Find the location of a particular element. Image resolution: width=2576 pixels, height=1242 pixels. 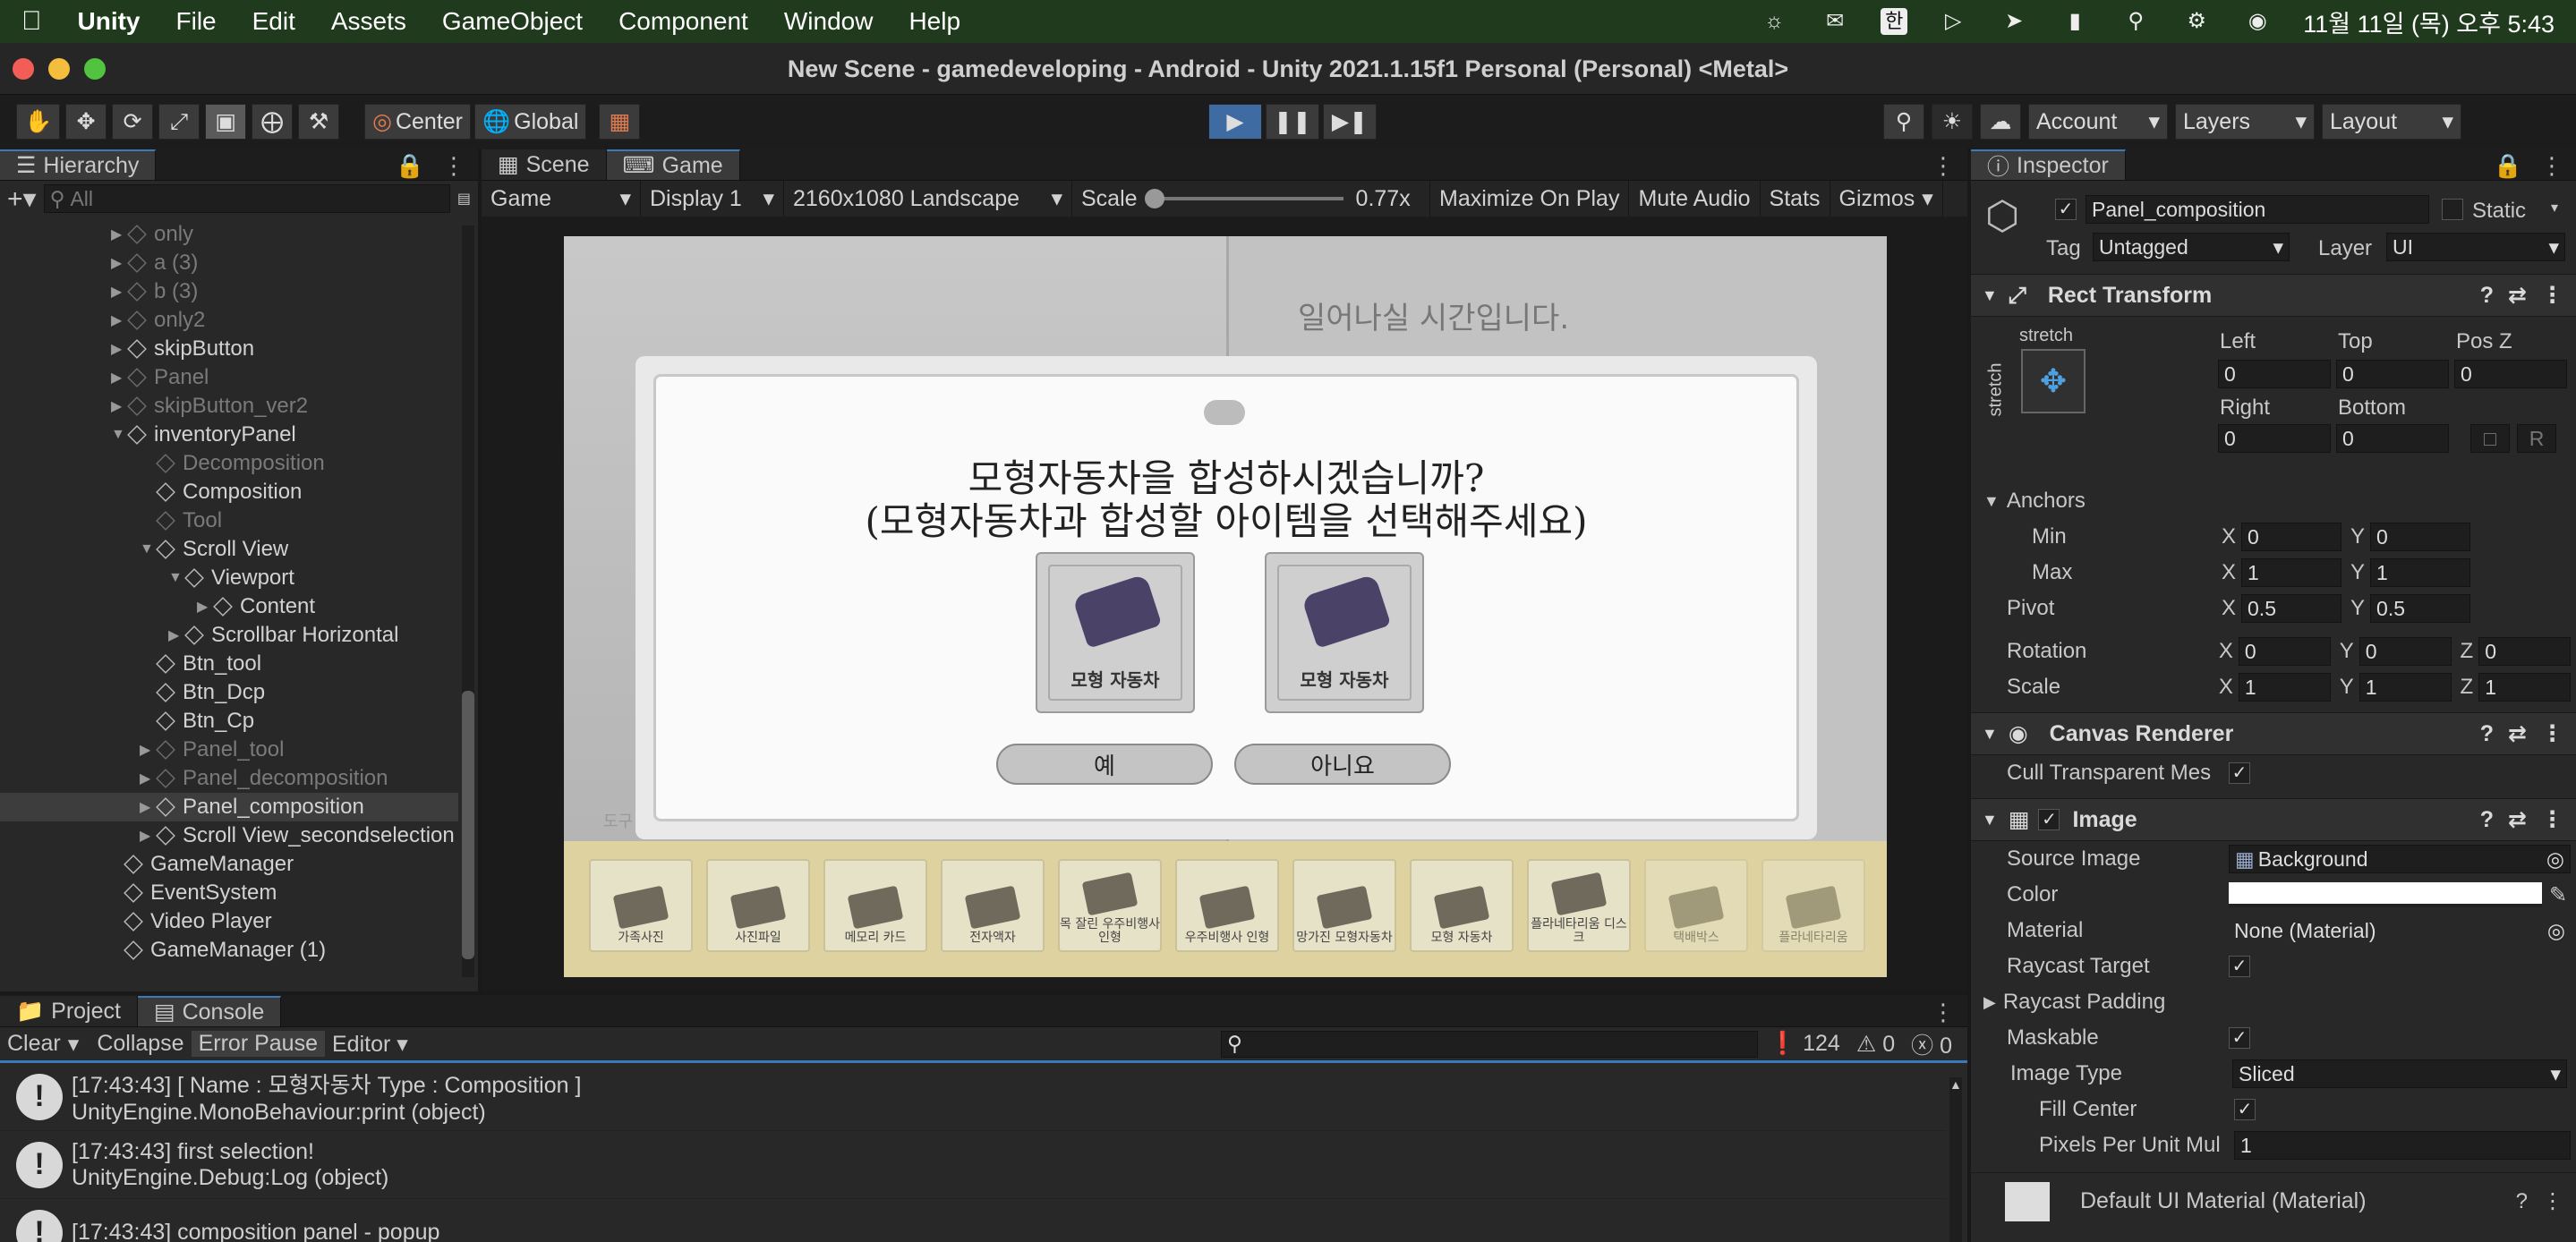

material-preview-row: Default UI Material (Material) ? ⋮ is located at coordinates (2273, 1201).